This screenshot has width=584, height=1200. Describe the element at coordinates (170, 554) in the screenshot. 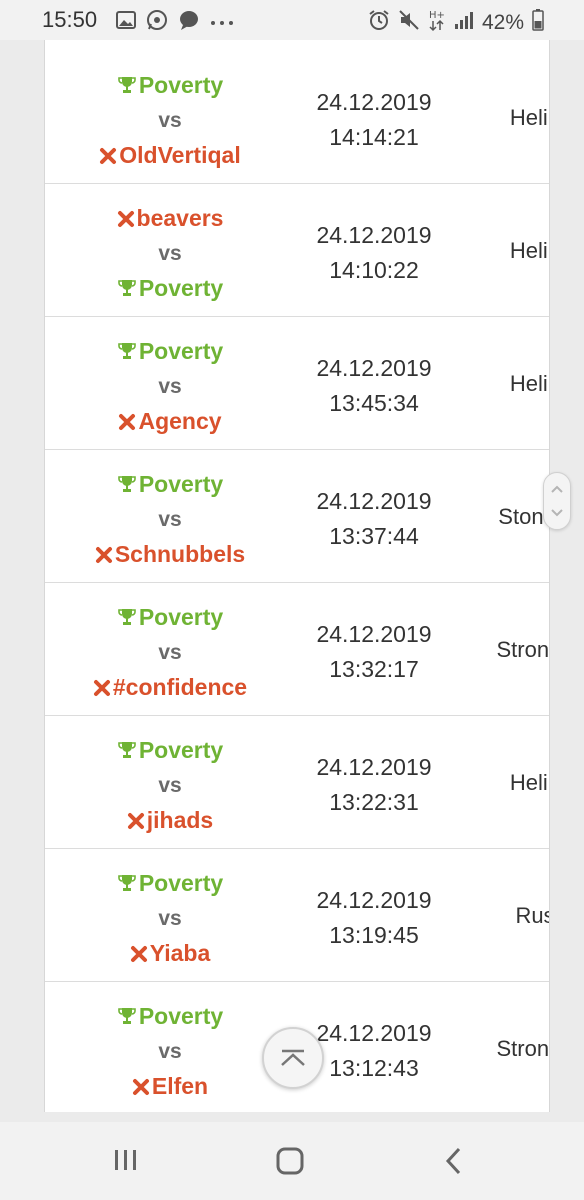

I see `loser-team: Schnubbels` at that location.